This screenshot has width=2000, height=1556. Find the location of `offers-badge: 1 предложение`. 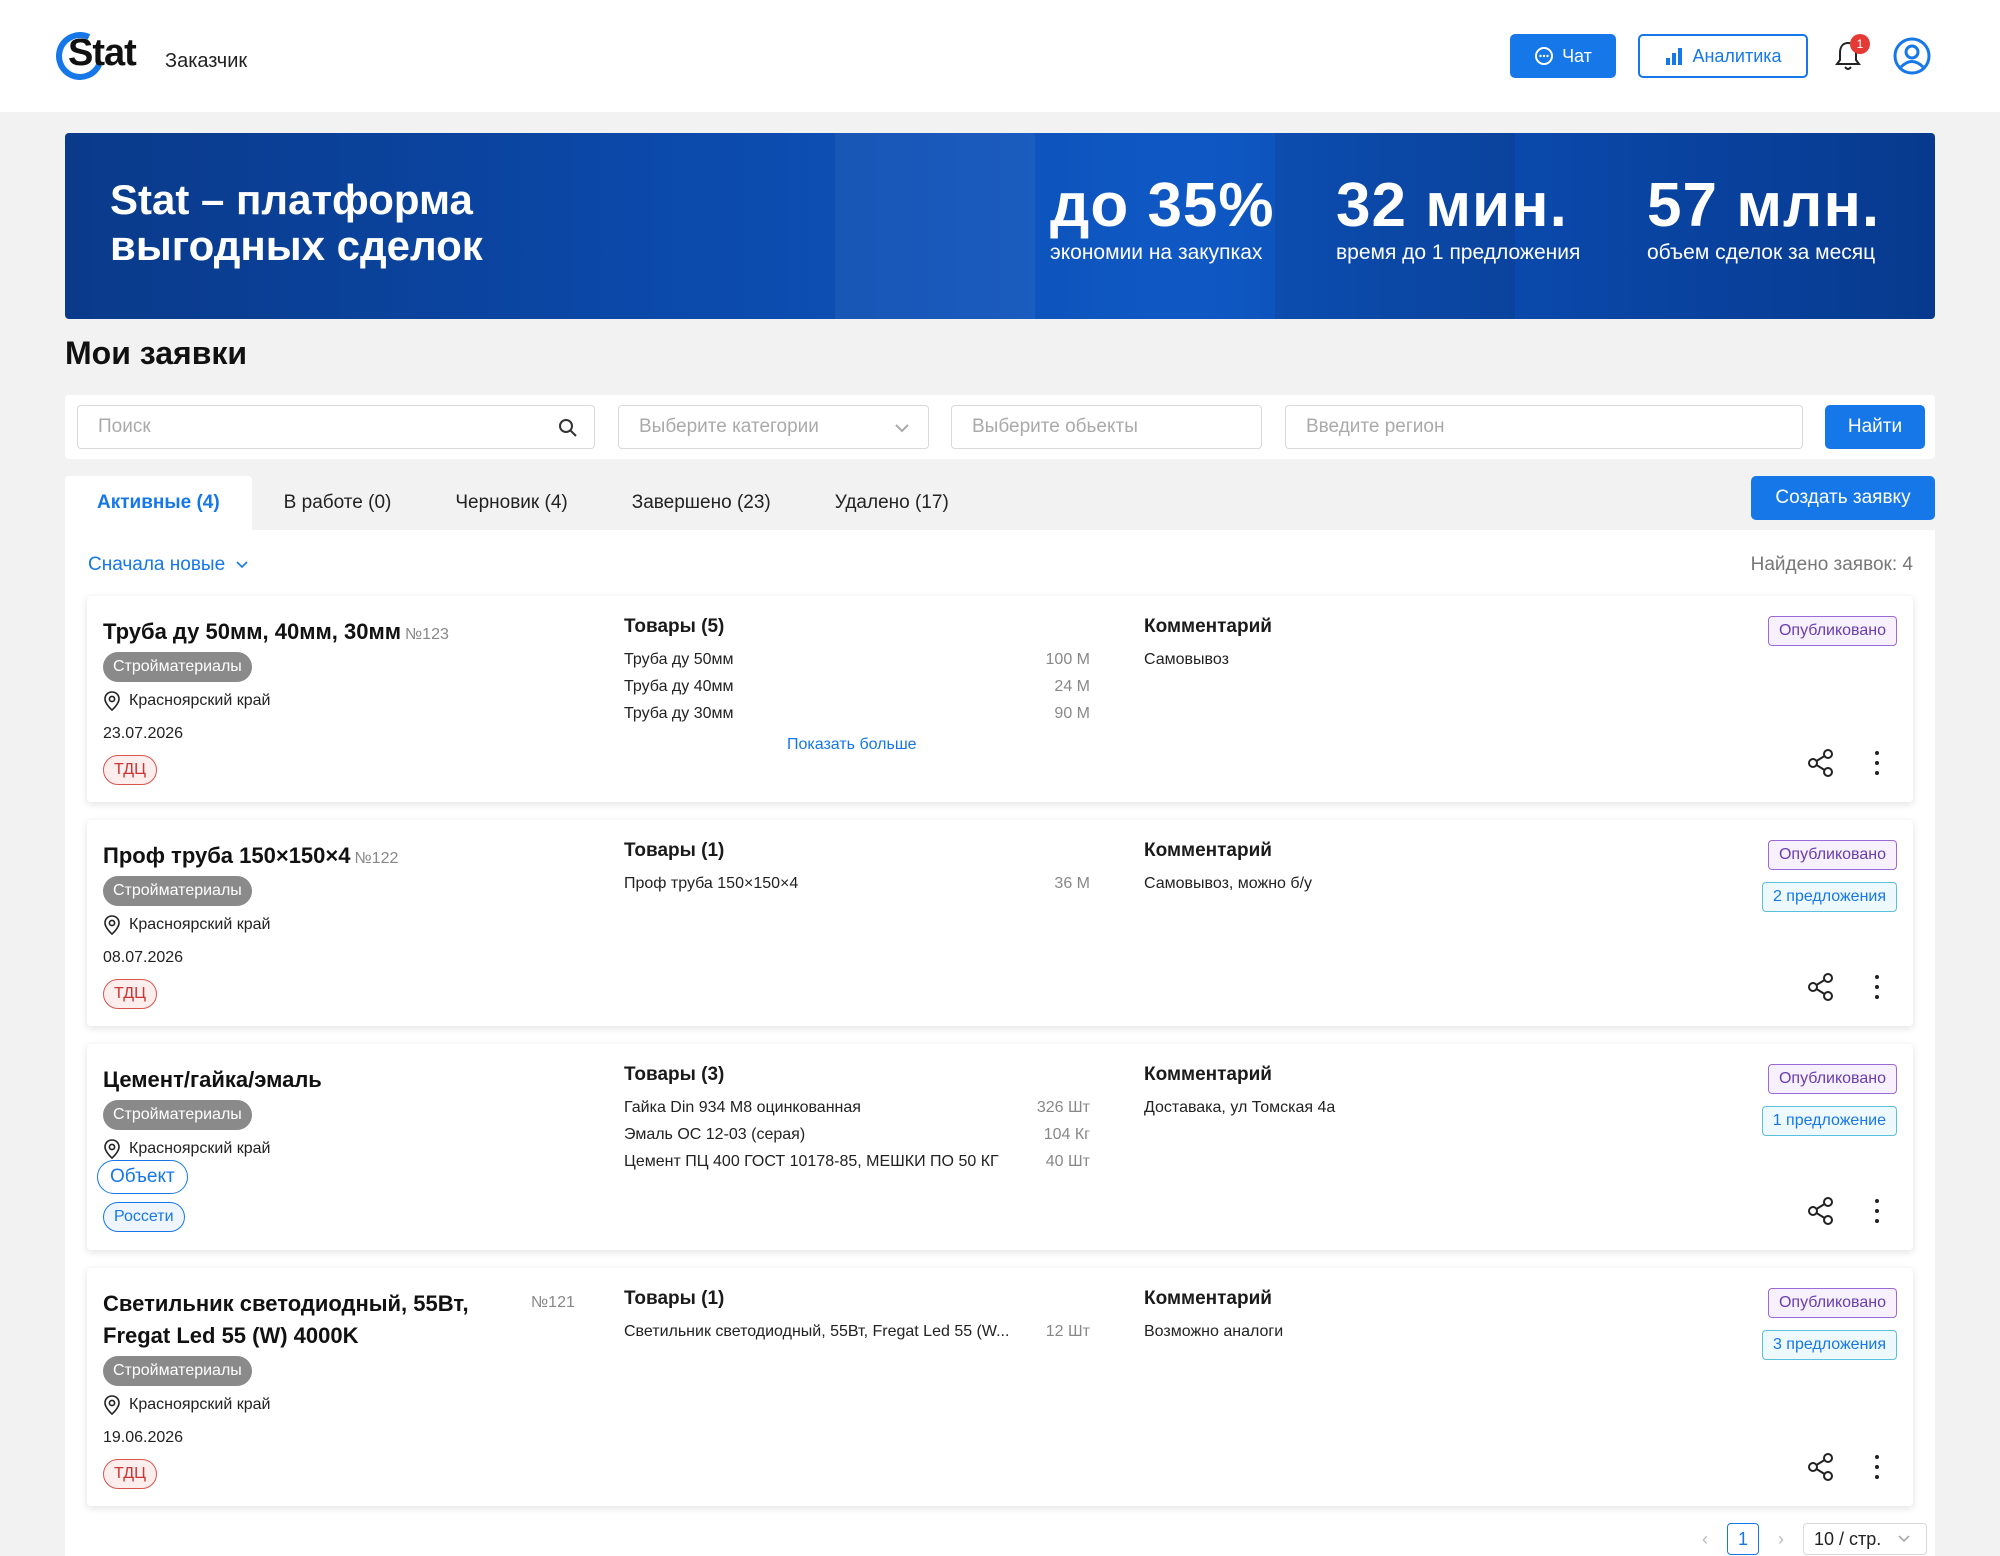

offers-badge: 1 предложение is located at coordinates (1829, 1121).